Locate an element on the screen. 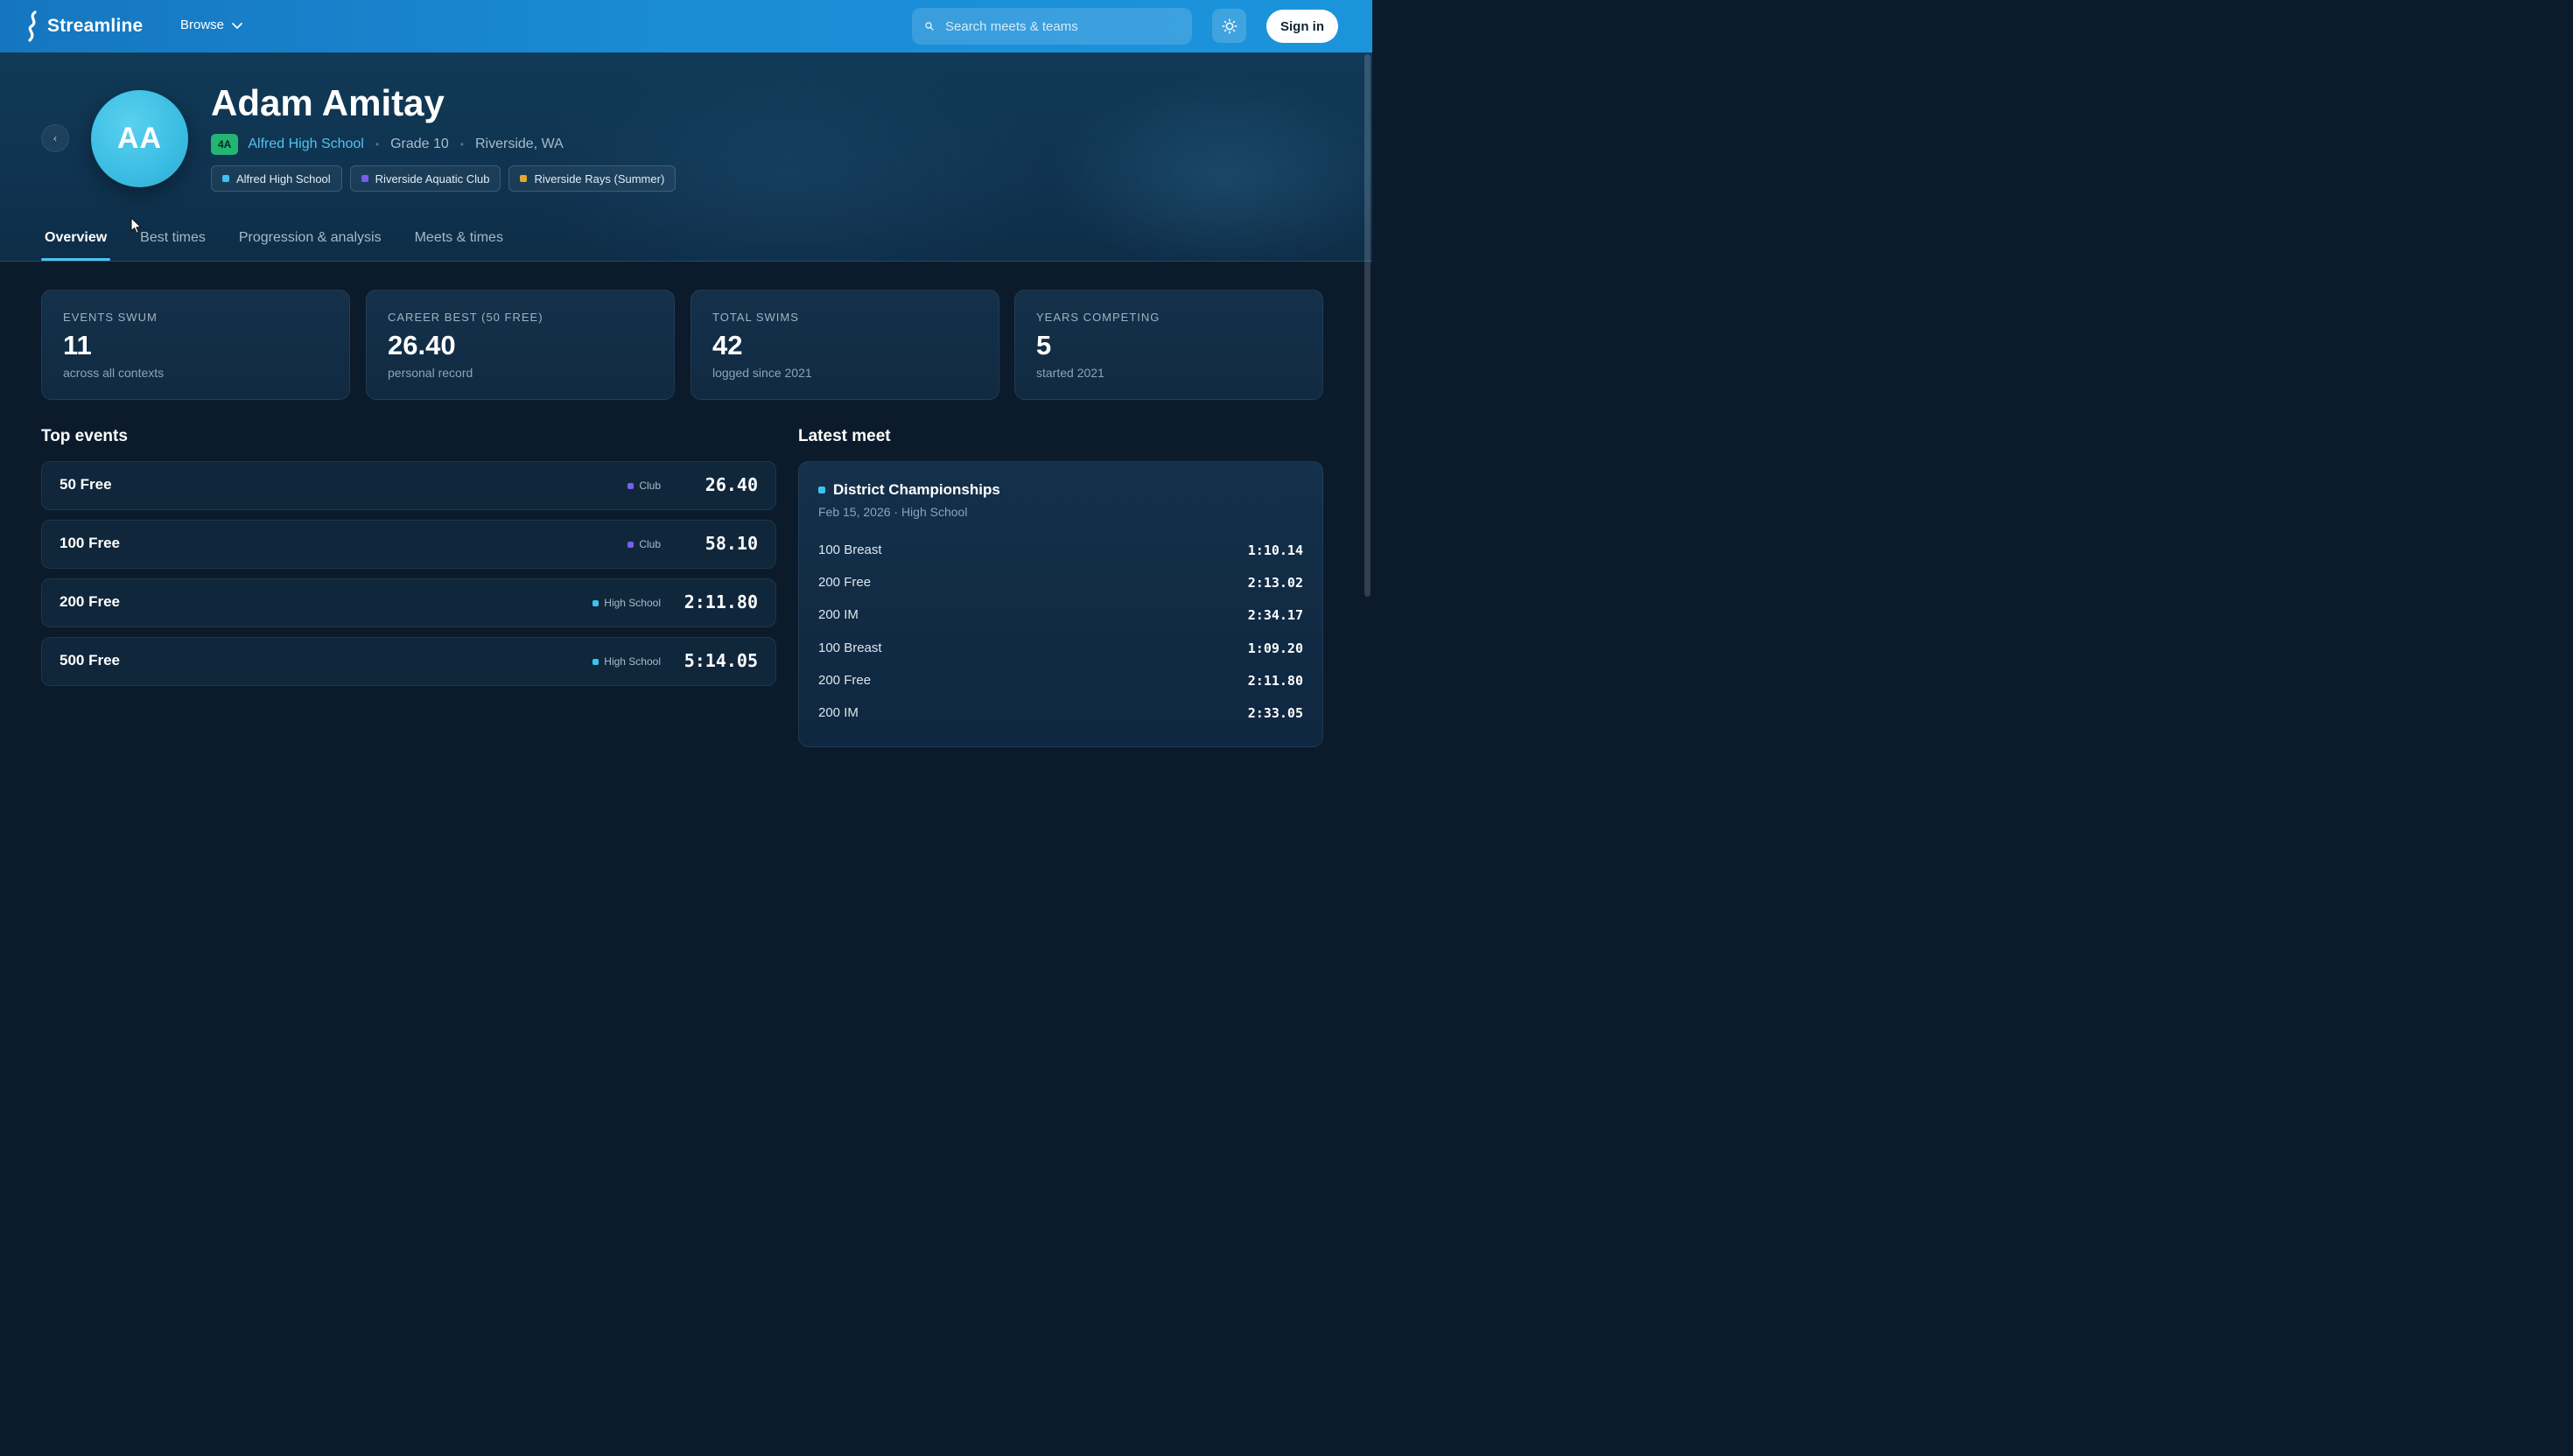 Image resolution: width=2573 pixels, height=1456 pixels. meet-result-row: 200 Free 2:13.02 is located at coordinates (1060, 585).